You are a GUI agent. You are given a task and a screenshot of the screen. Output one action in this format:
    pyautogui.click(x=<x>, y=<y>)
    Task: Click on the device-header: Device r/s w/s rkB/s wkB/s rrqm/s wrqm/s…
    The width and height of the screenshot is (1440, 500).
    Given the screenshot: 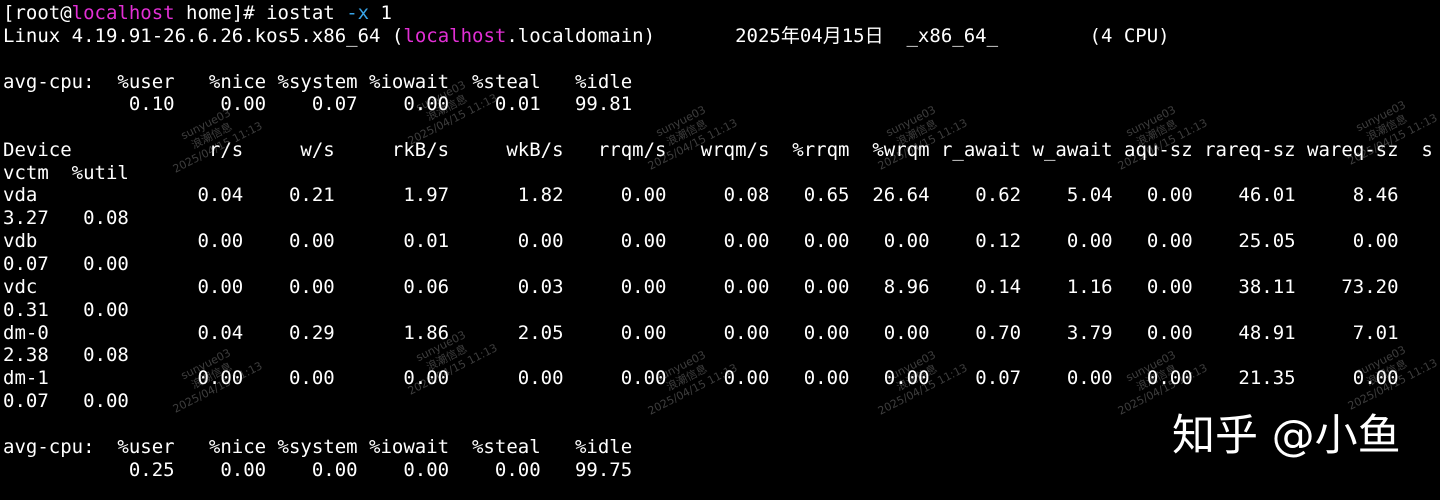 What is the action you would take?
    pyautogui.click(x=718, y=150)
    